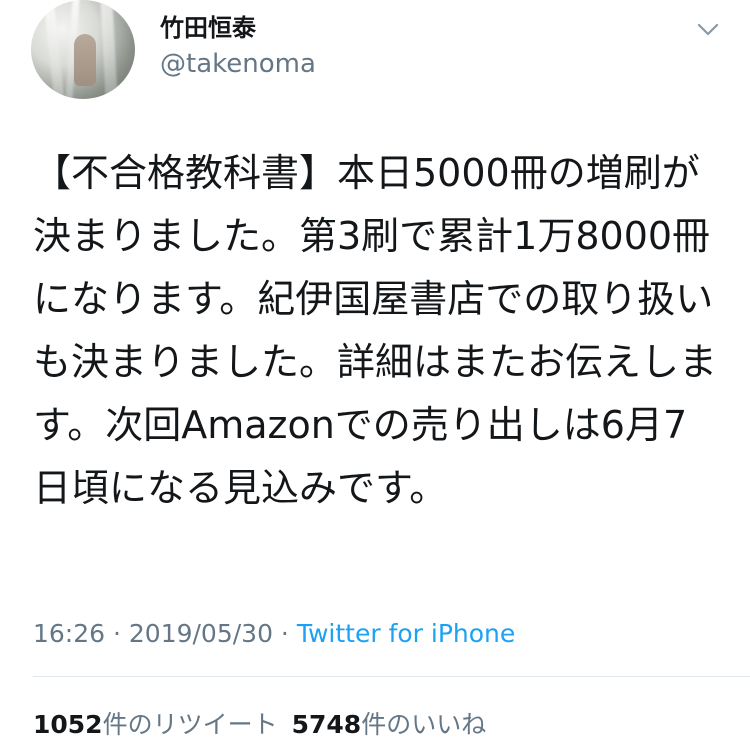 The height and width of the screenshot is (750, 750). What do you see at coordinates (424, 724) in the screenshot?
I see `likes-label: 件のいいね` at bounding box center [424, 724].